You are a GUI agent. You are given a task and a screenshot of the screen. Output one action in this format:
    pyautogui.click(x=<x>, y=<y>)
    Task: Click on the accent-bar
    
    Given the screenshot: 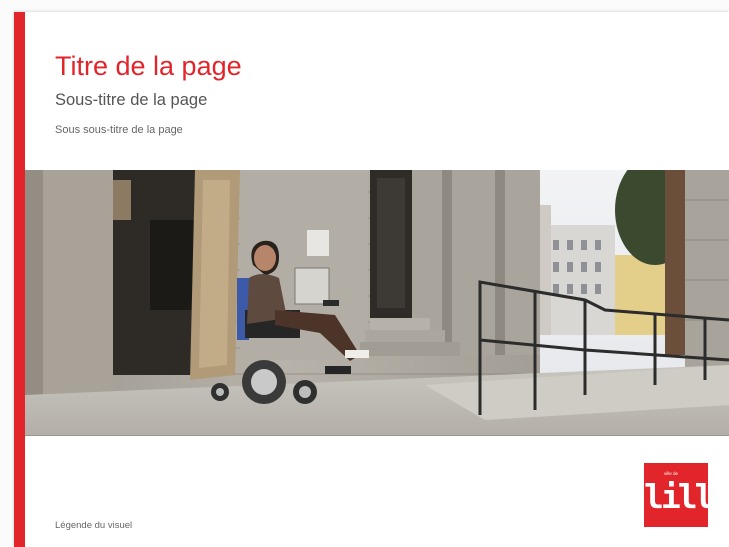 What is the action you would take?
    pyautogui.click(x=19, y=279)
    